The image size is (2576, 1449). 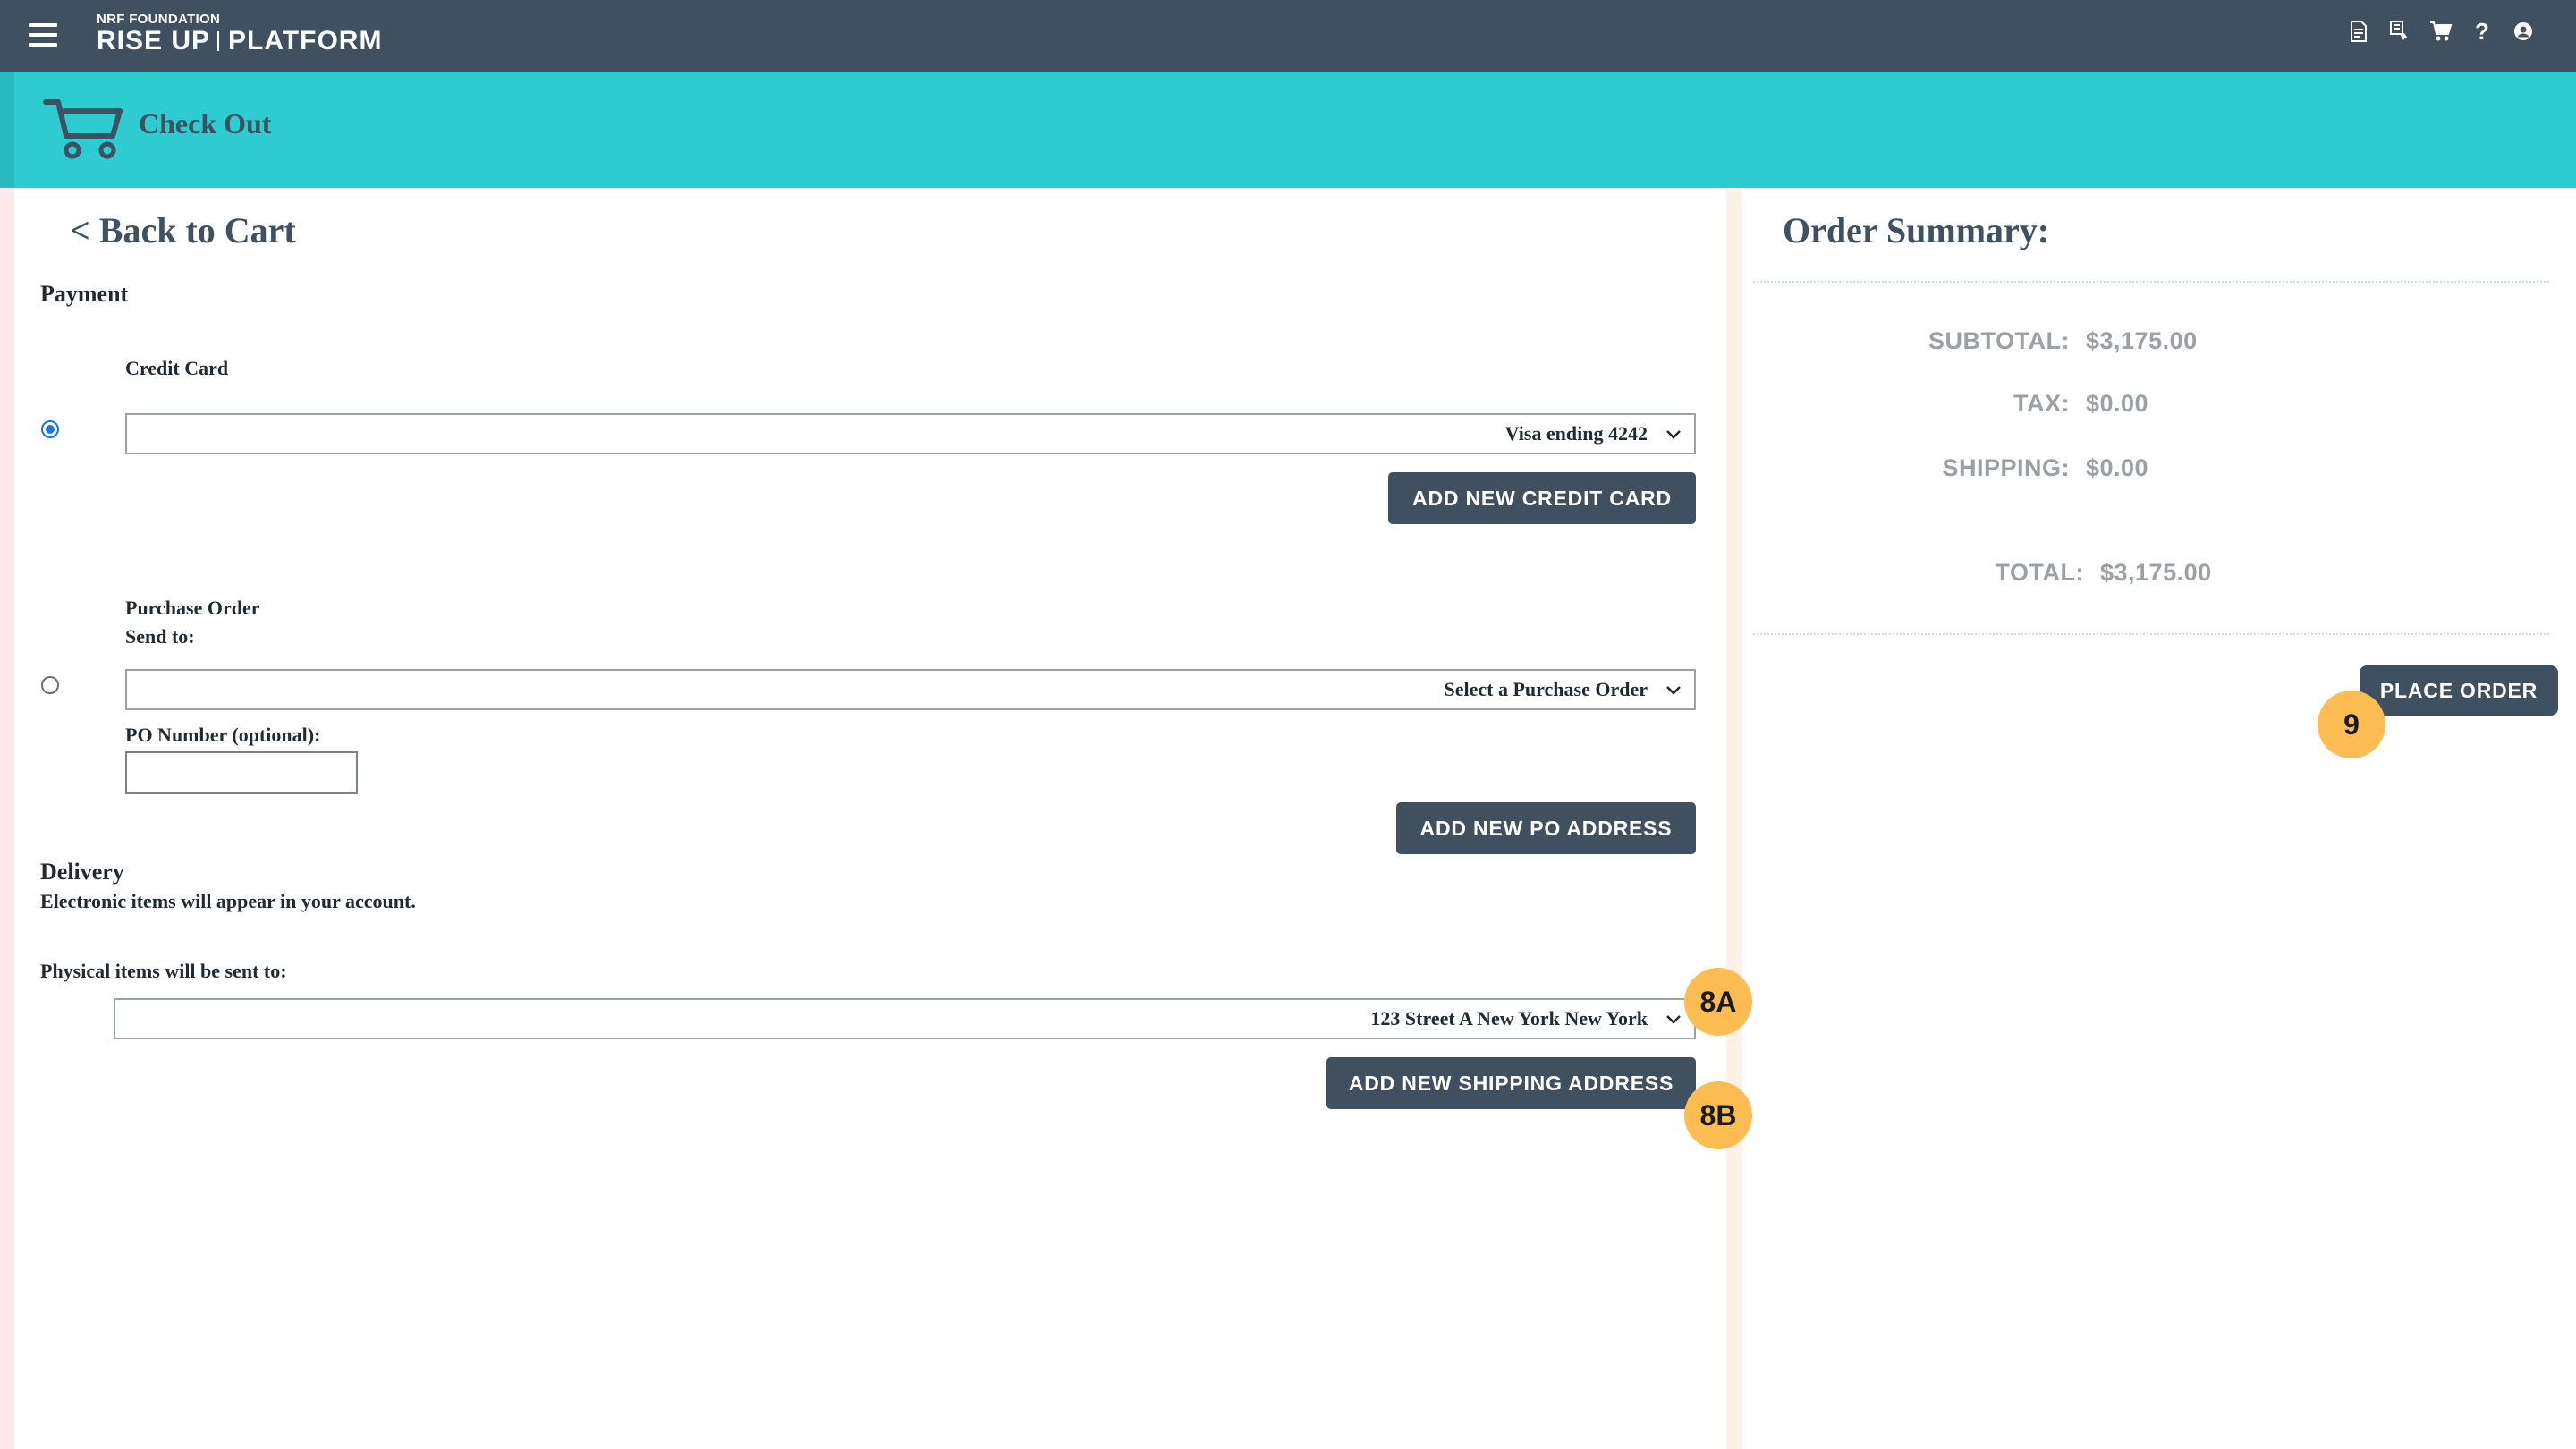 I want to click on add-new-credit-card-button: ADD NEW CREDIT CARD, so click(x=1542, y=498).